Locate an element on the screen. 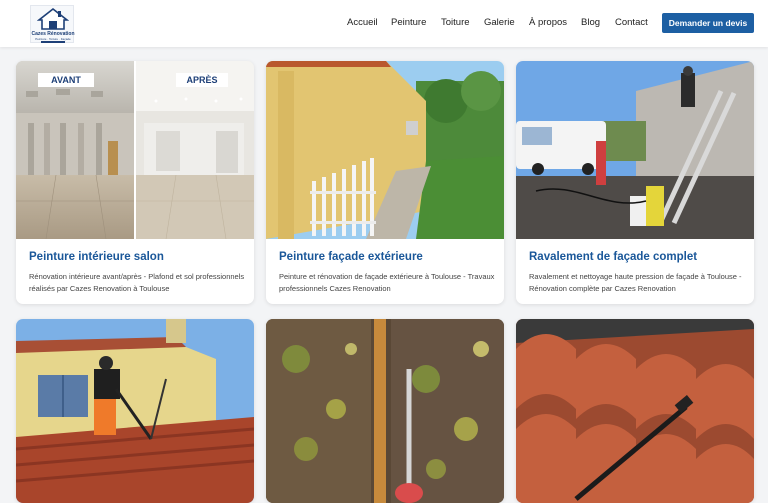 The width and height of the screenshot is (768, 503). moss-cleaning-photo is located at coordinates (385, 411).